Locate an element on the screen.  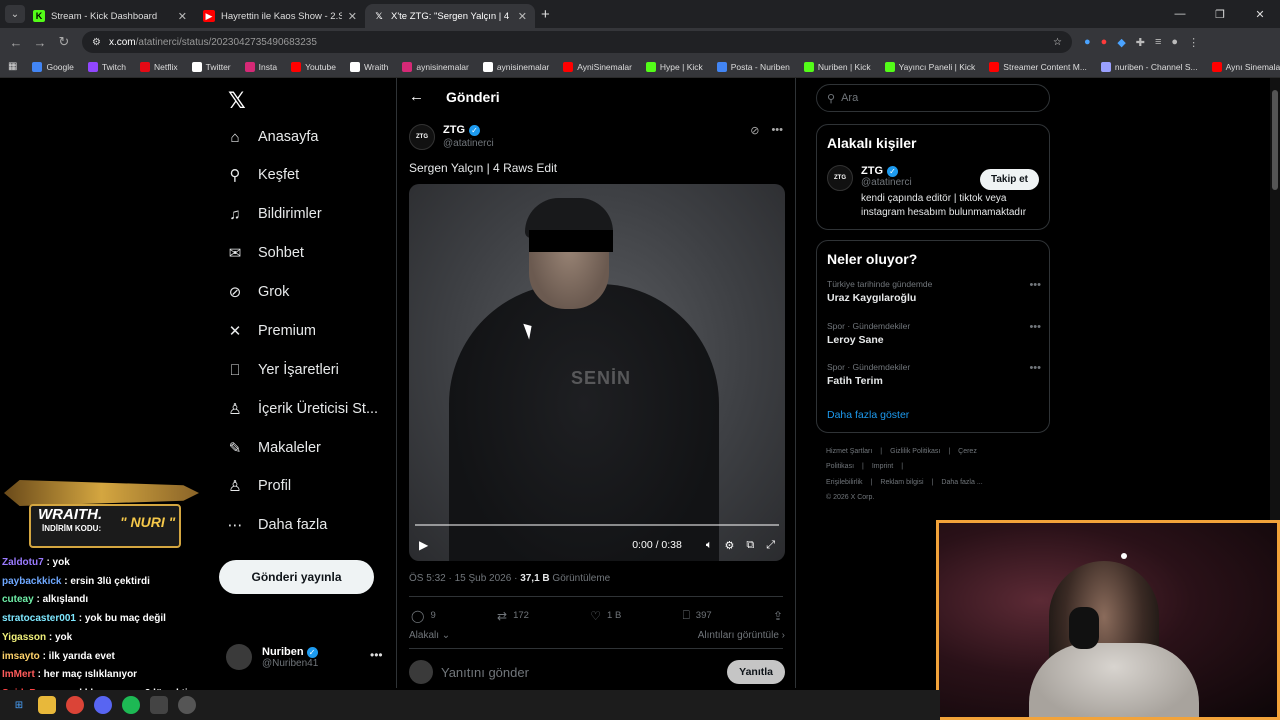
bookmark-item: Twitter is located at coordinates (211, 66).